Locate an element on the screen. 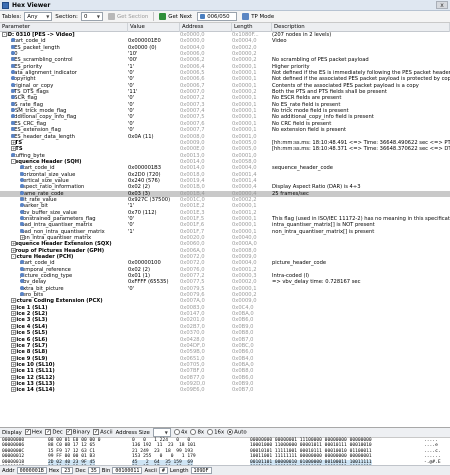  ascii-value: # is located at coordinates (163, 470).